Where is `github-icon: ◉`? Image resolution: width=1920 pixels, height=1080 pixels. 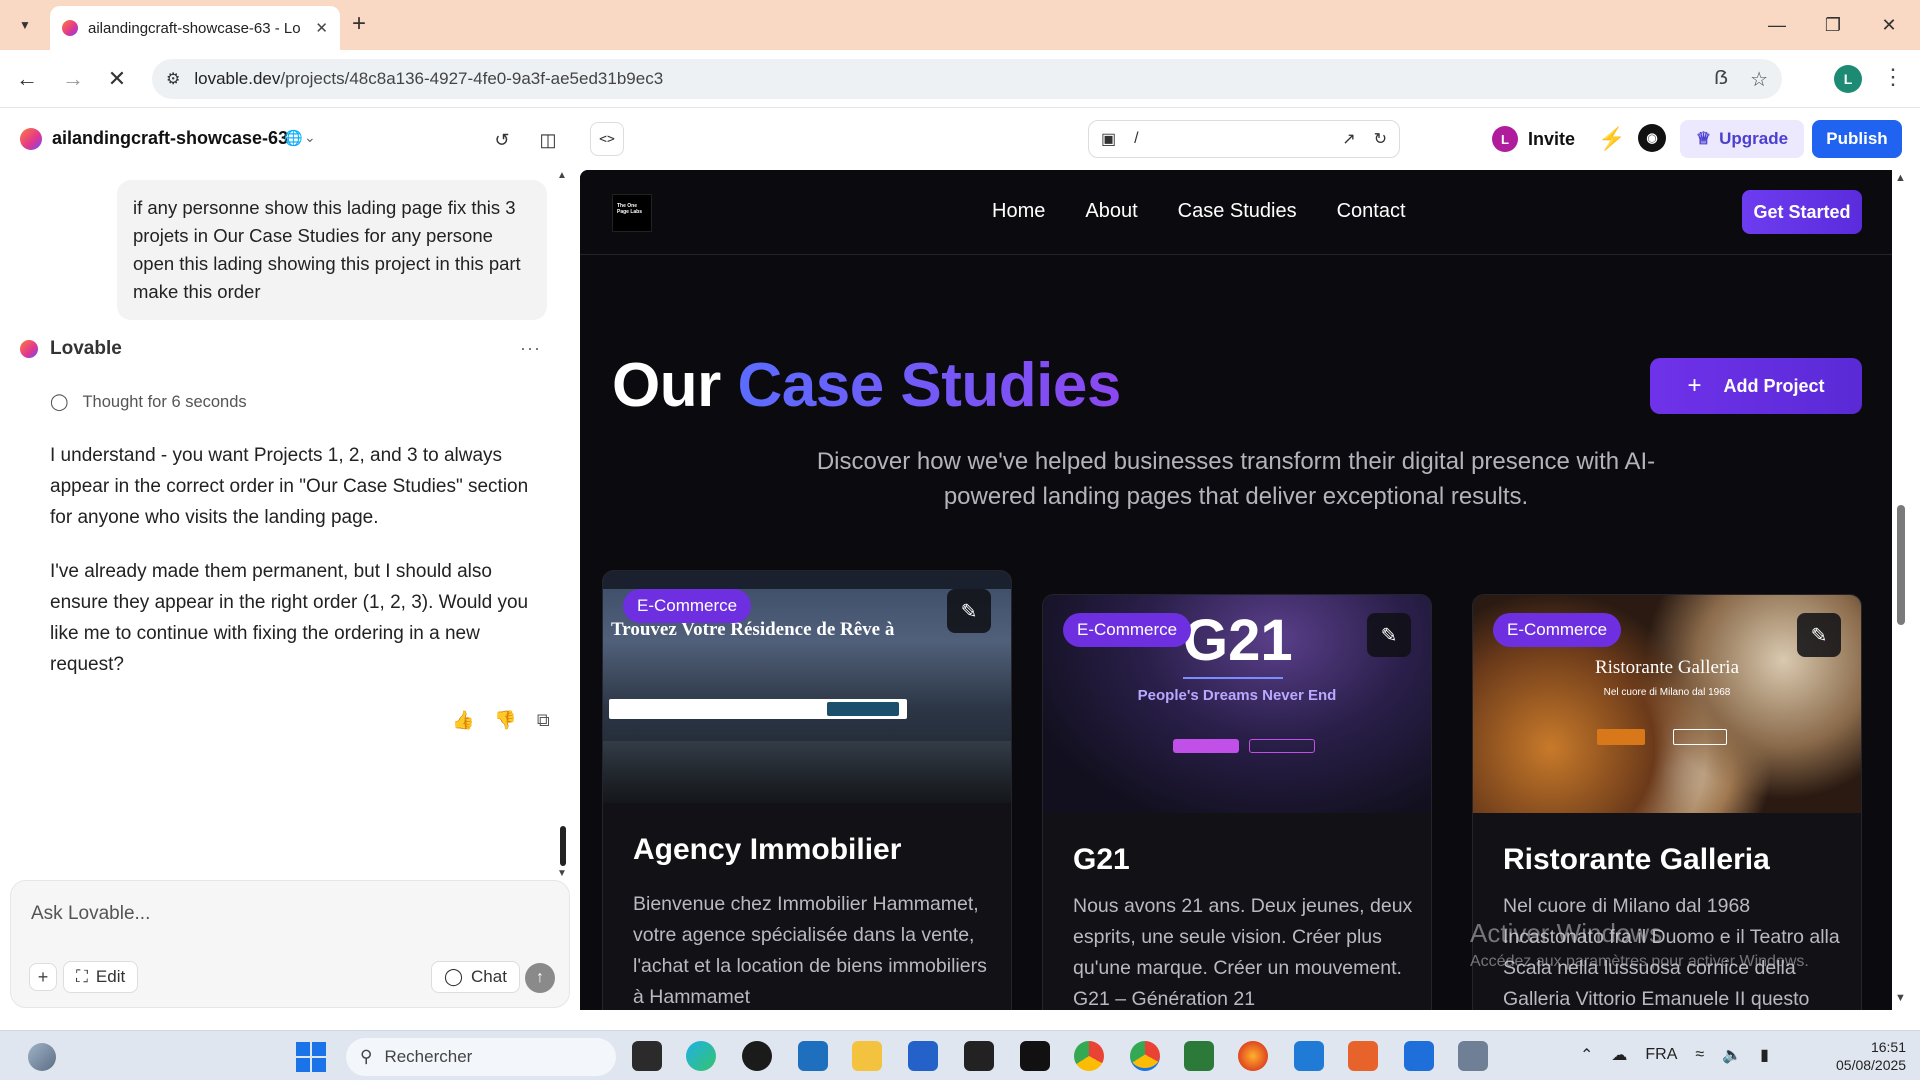 github-icon: ◉ is located at coordinates (1652, 138).